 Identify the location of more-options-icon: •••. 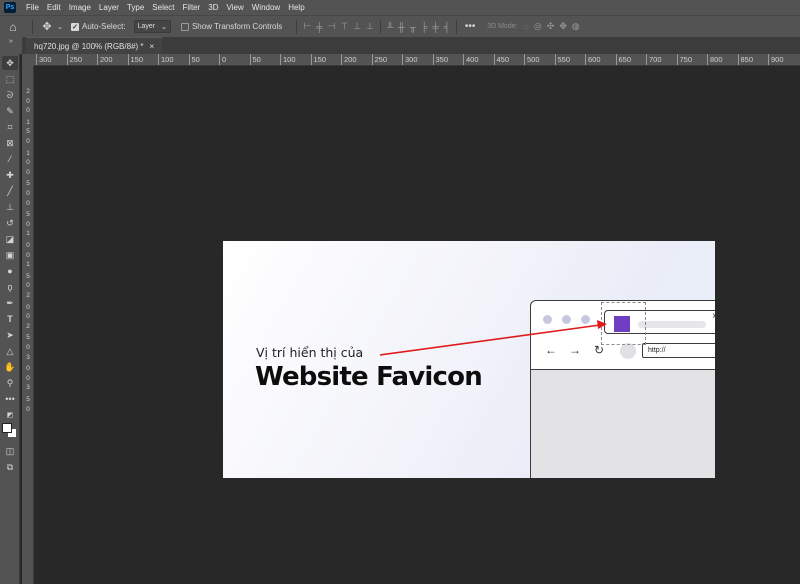
(470, 26).